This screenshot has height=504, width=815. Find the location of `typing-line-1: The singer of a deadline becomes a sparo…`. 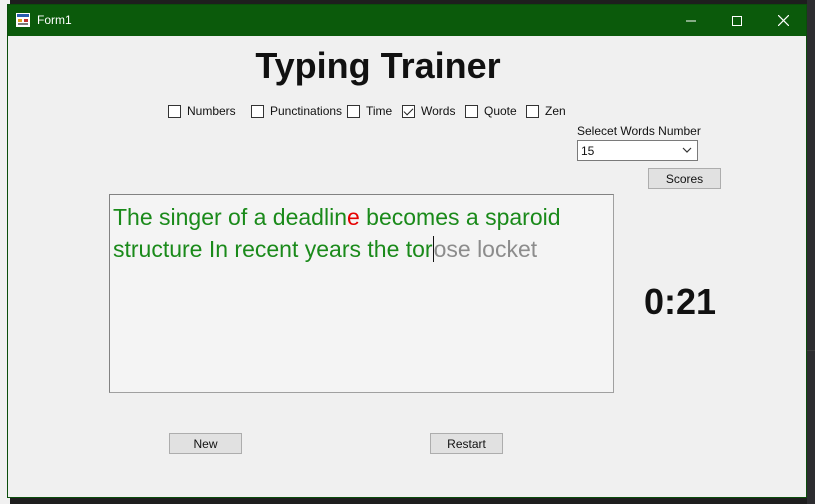

typing-line-1: The singer of a deadline becomes a sparo… is located at coordinates (361, 217).